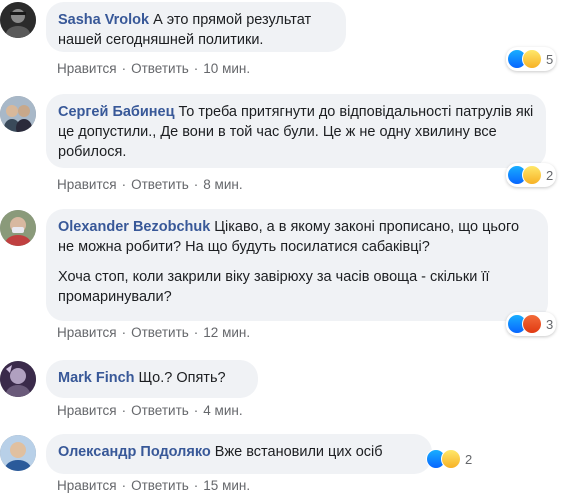 This screenshot has width=569, height=493. I want to click on comment-time: 12 мин., so click(226, 332).